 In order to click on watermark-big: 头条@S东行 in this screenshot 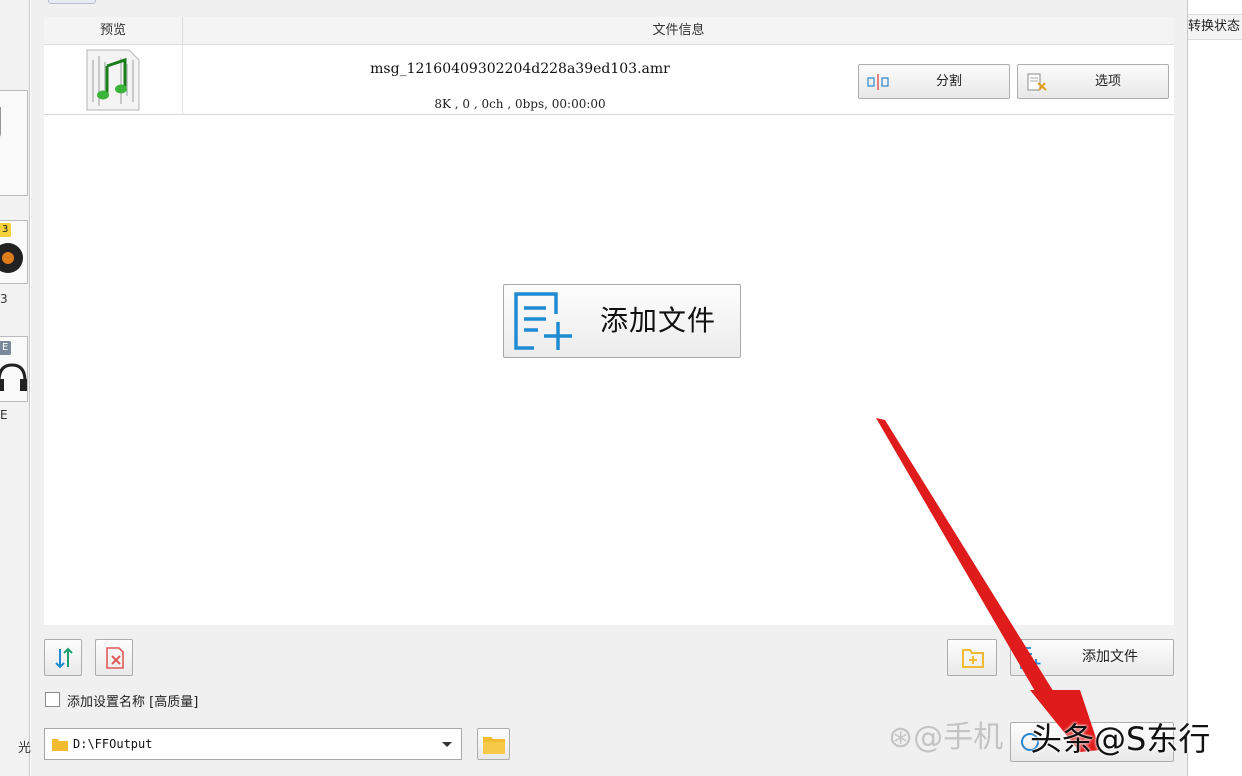, I will do `click(1120, 739)`.